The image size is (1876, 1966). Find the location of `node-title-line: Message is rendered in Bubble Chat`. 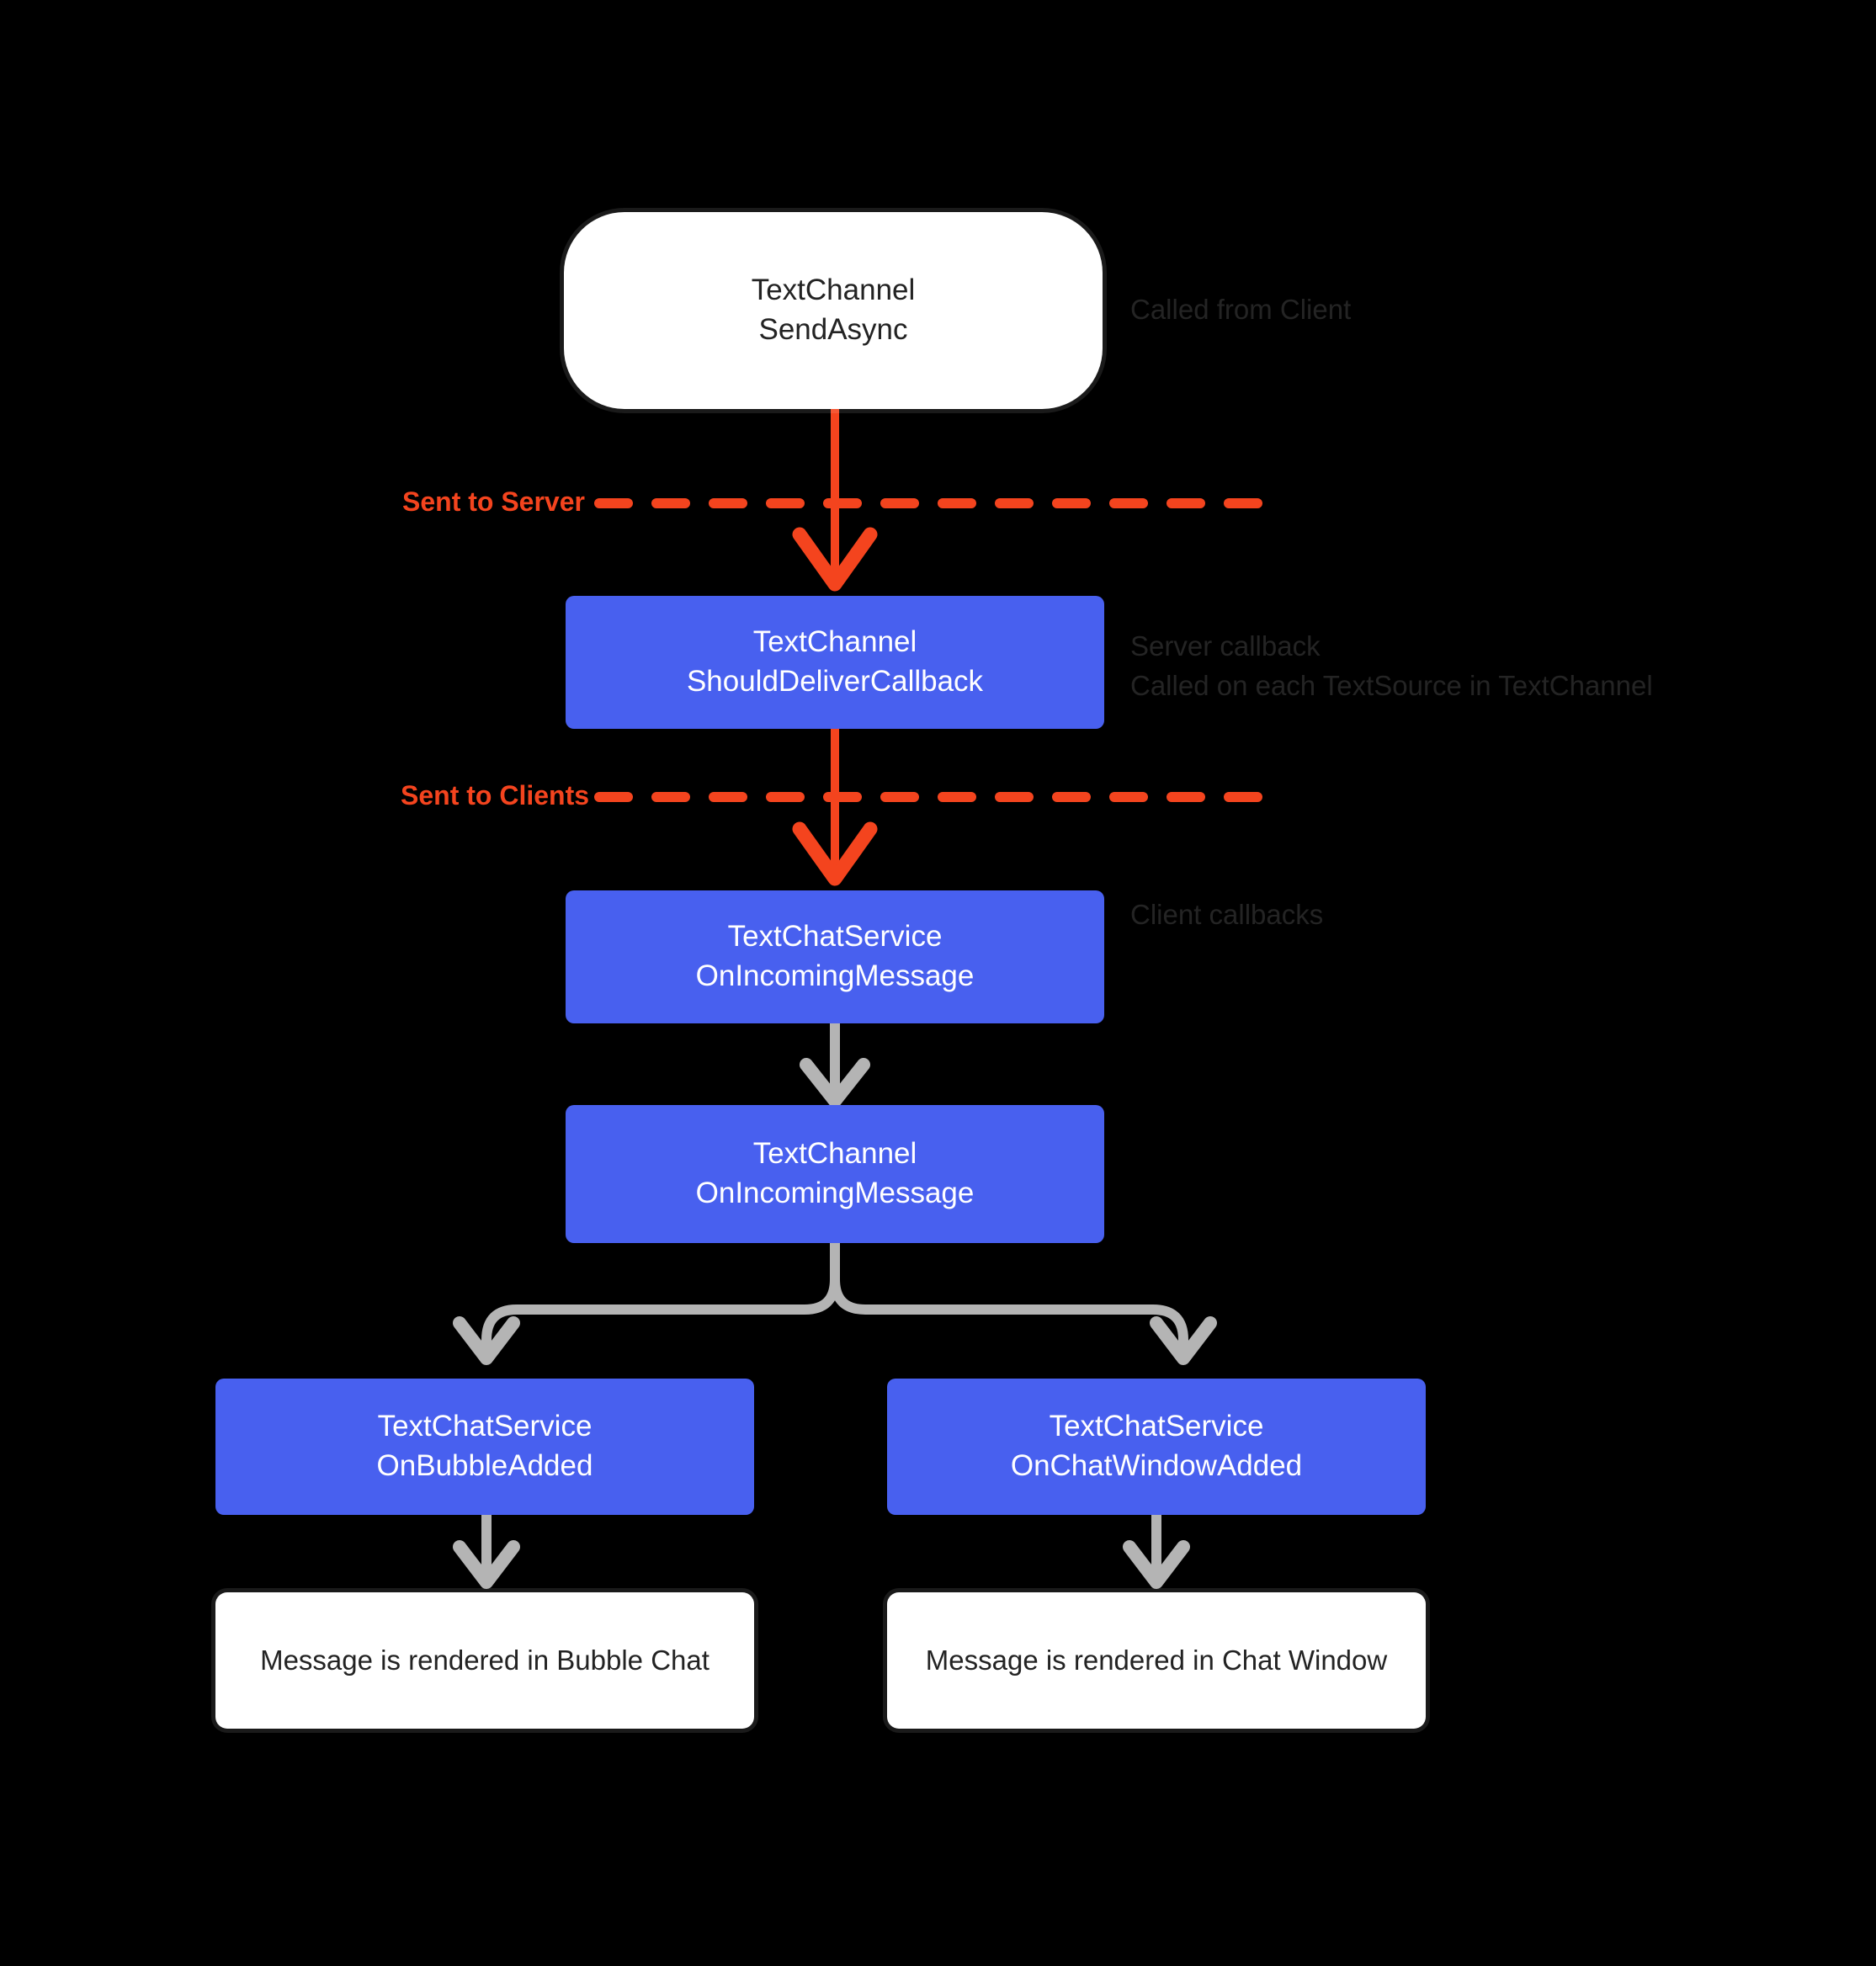

node-title-line: Message is rendered in Bubble Chat is located at coordinates (485, 1660).